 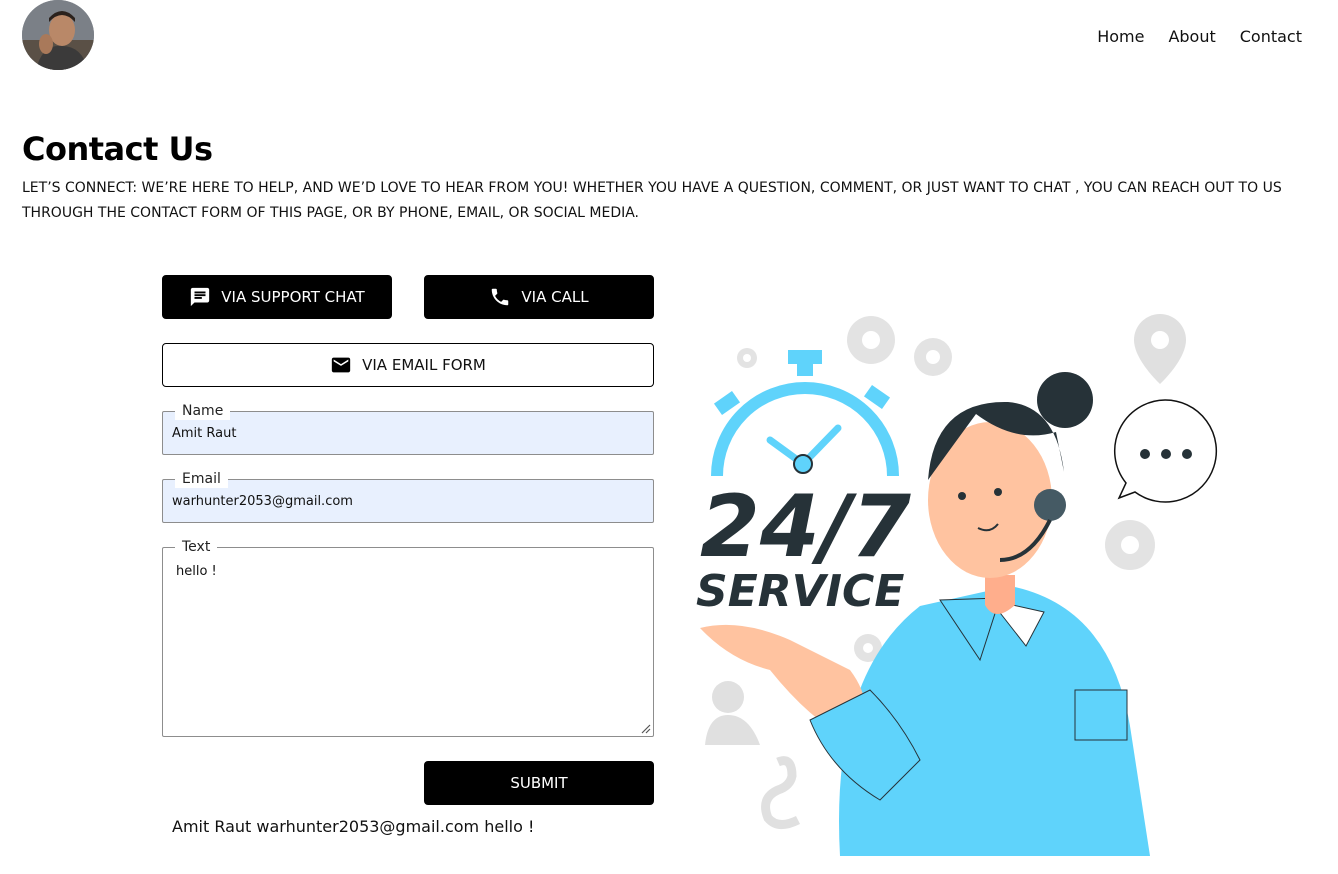 I want to click on question-mark-icon, so click(x=781, y=792).